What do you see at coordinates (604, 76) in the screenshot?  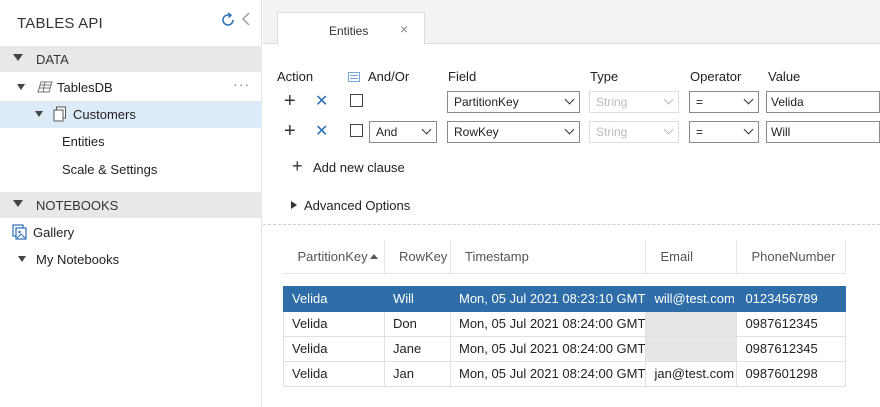 I see `type-column-header: Type` at bounding box center [604, 76].